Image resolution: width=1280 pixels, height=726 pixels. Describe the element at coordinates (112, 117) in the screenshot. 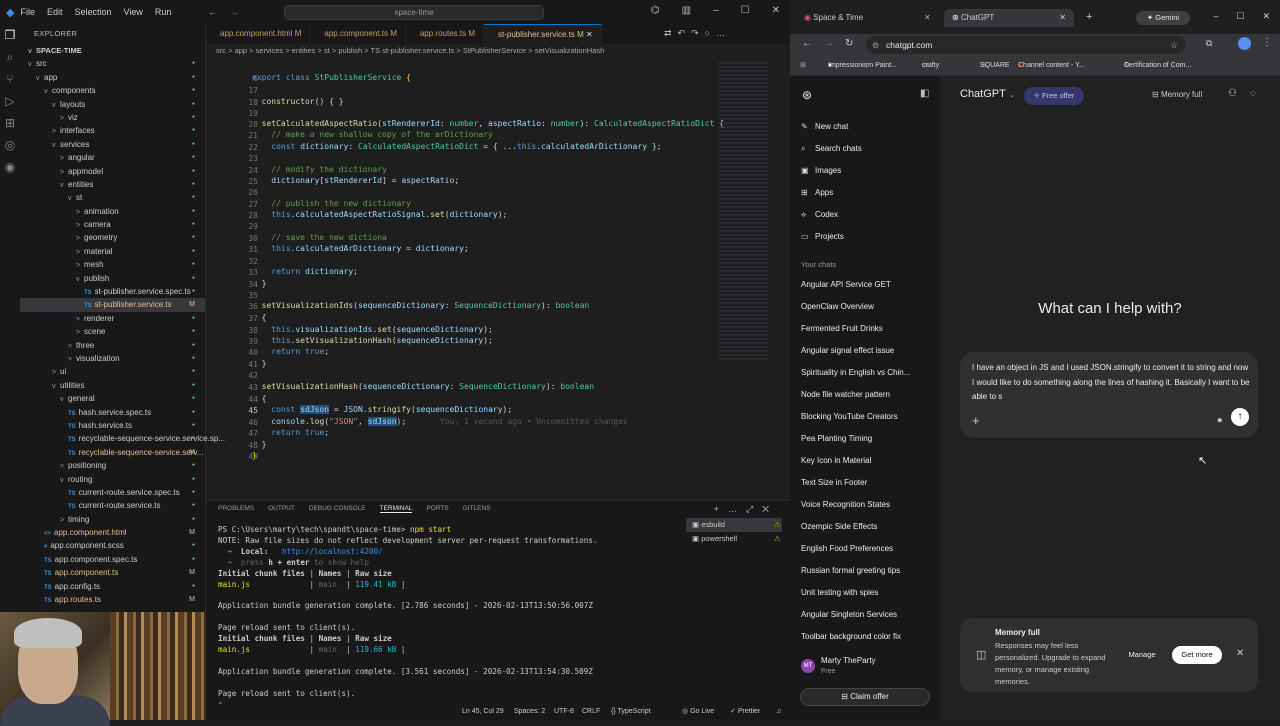

I see `folder-item: > viz ●` at that location.